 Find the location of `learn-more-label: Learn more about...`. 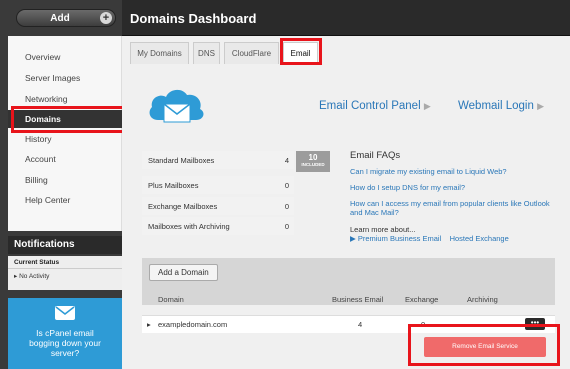

learn-more-label: Learn more about... is located at coordinates (383, 229).